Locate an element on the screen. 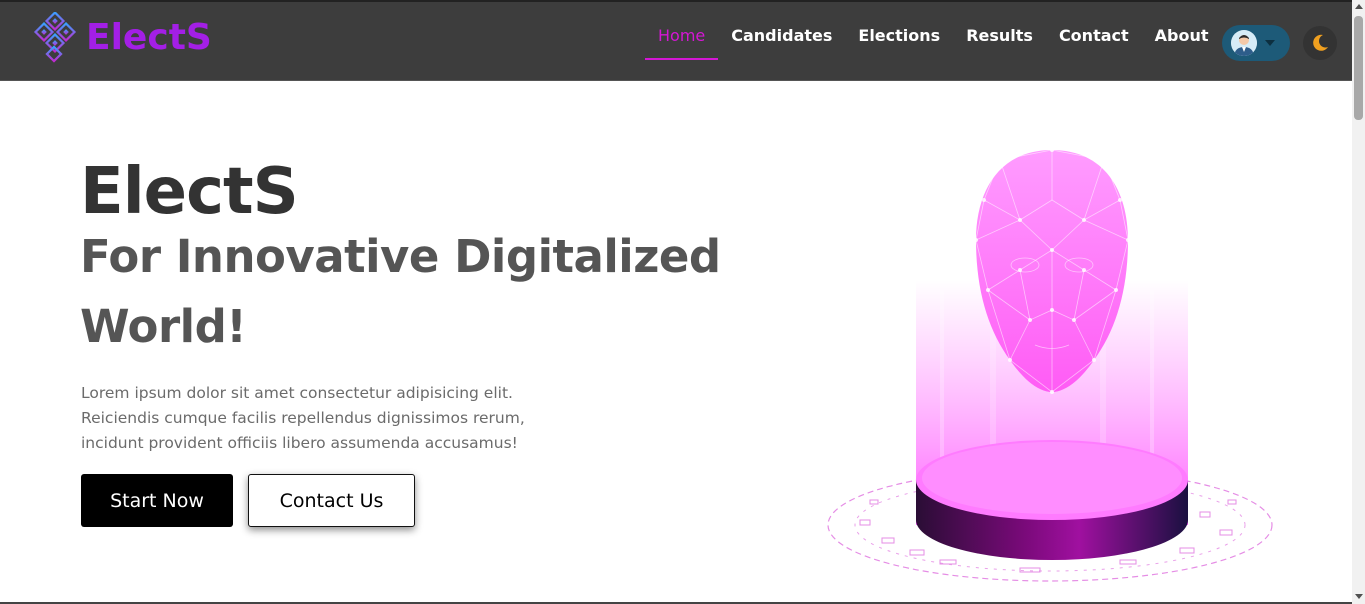 This screenshot has width=1365, height=604. start-now-button: Start Now is located at coordinates (157, 500).